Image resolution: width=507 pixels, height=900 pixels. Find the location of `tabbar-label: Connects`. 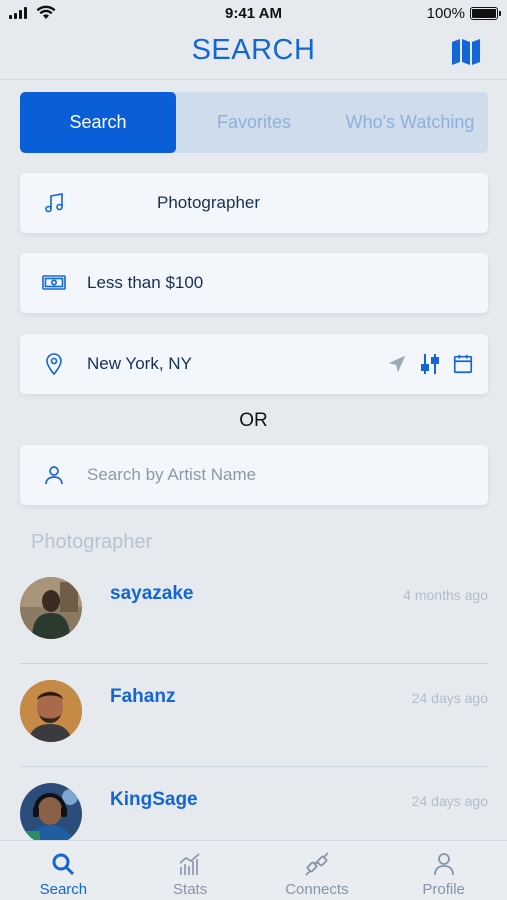

tabbar-label: Connects is located at coordinates (317, 889).